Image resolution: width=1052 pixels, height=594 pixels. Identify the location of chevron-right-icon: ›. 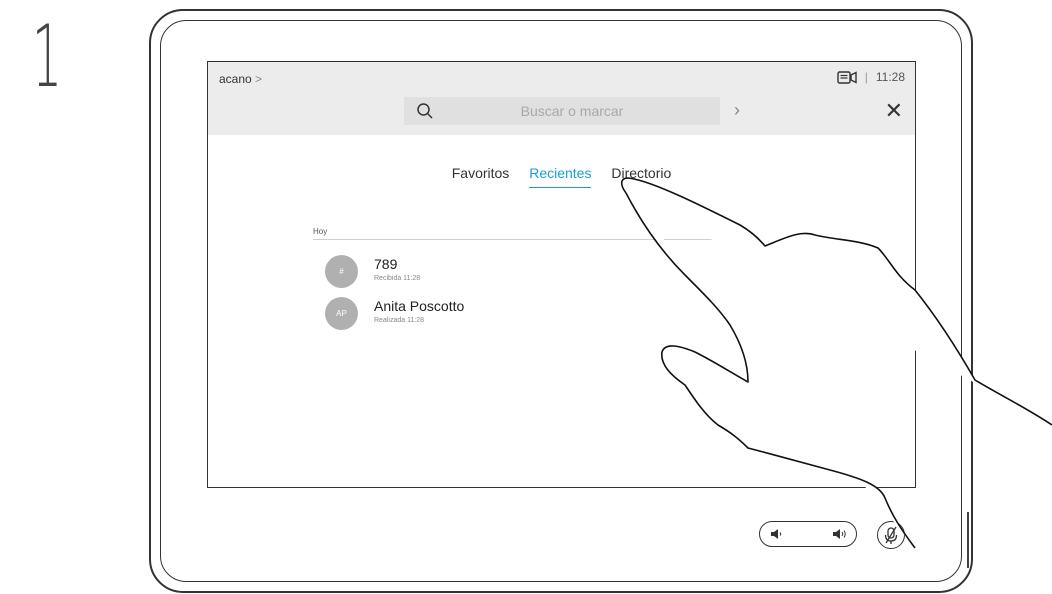
(737, 110).